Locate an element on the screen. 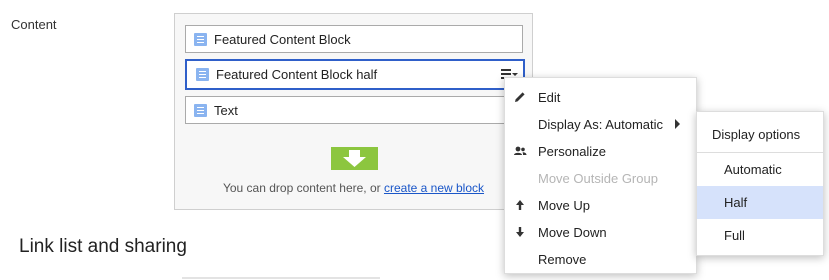 The width and height of the screenshot is (829, 280). arrow-down-icon is located at coordinates (520, 232).